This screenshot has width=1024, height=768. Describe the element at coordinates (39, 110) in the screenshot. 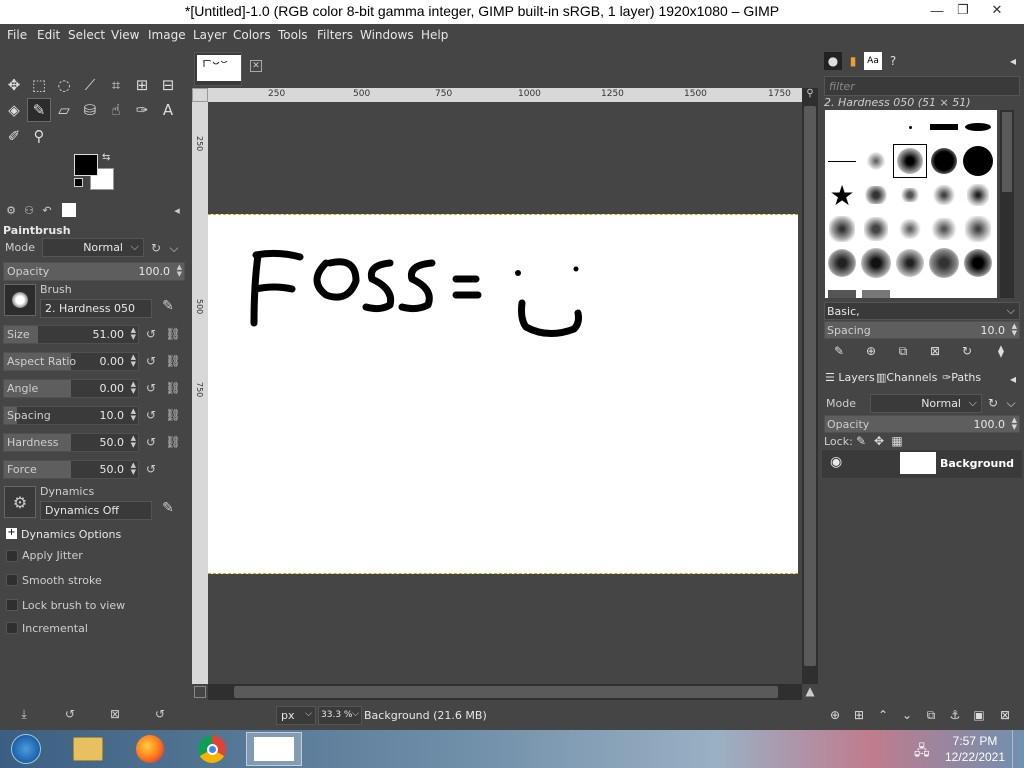

I see `paintbrush-icon: ✎` at that location.